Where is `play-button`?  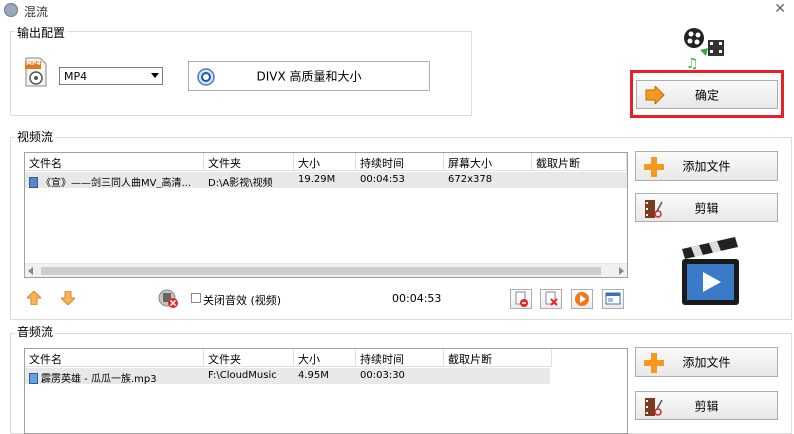
play-button is located at coordinates (582, 299).